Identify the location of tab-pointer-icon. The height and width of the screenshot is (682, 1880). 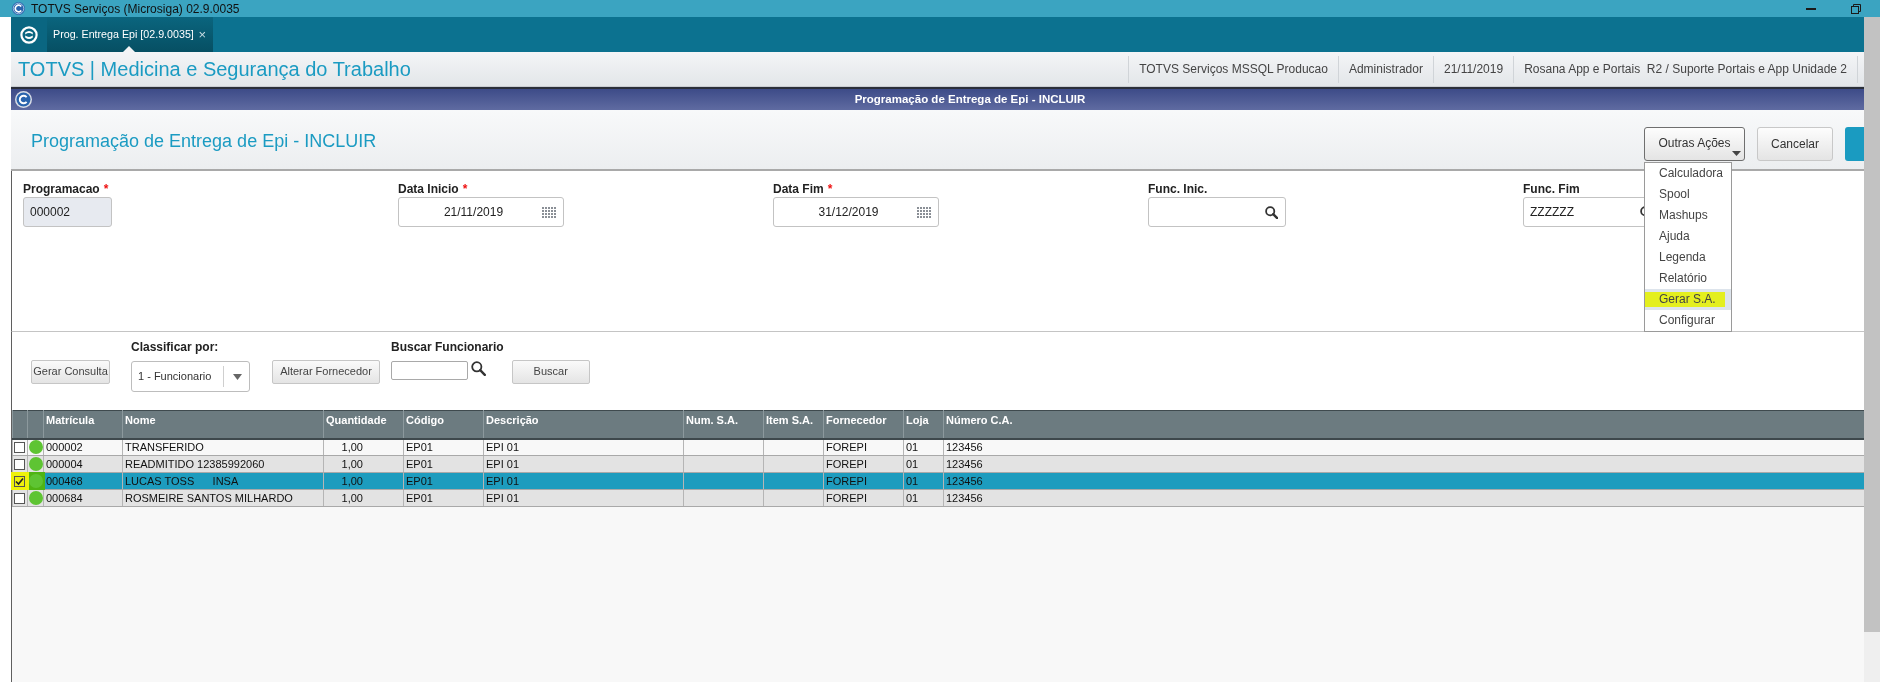
(129, 49).